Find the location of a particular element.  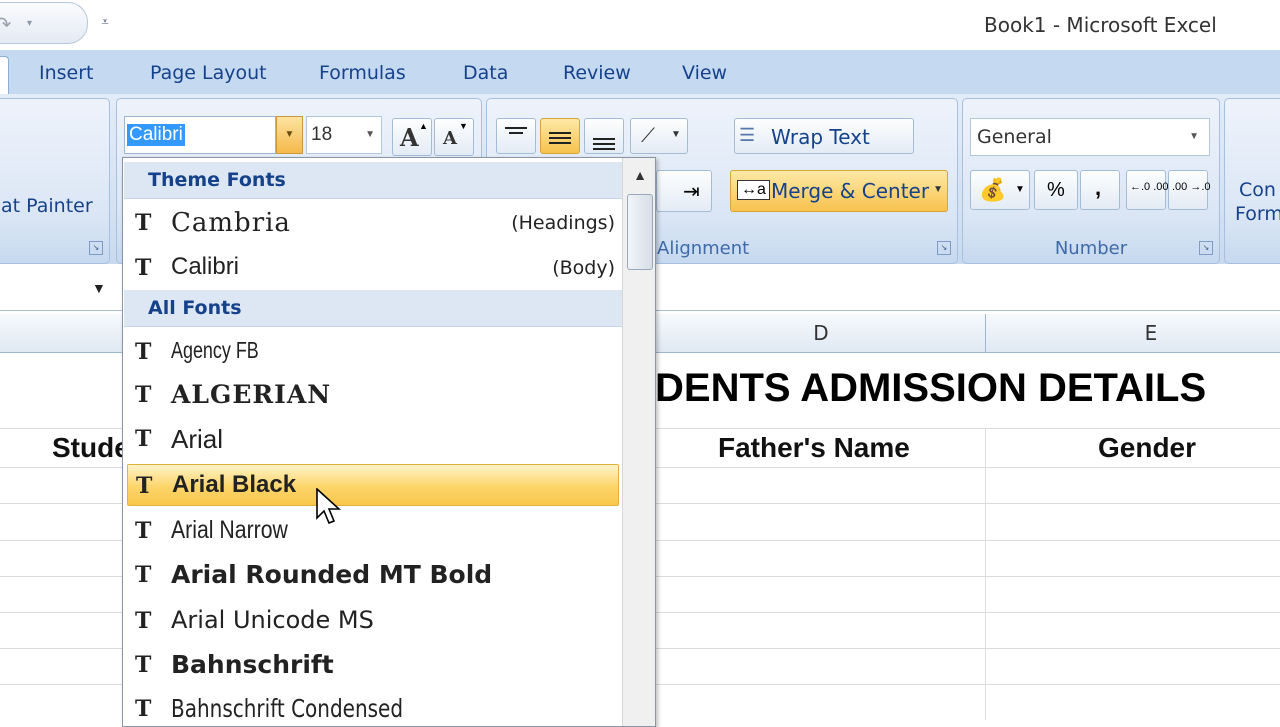

column-header-d: D is located at coordinates (820, 333).